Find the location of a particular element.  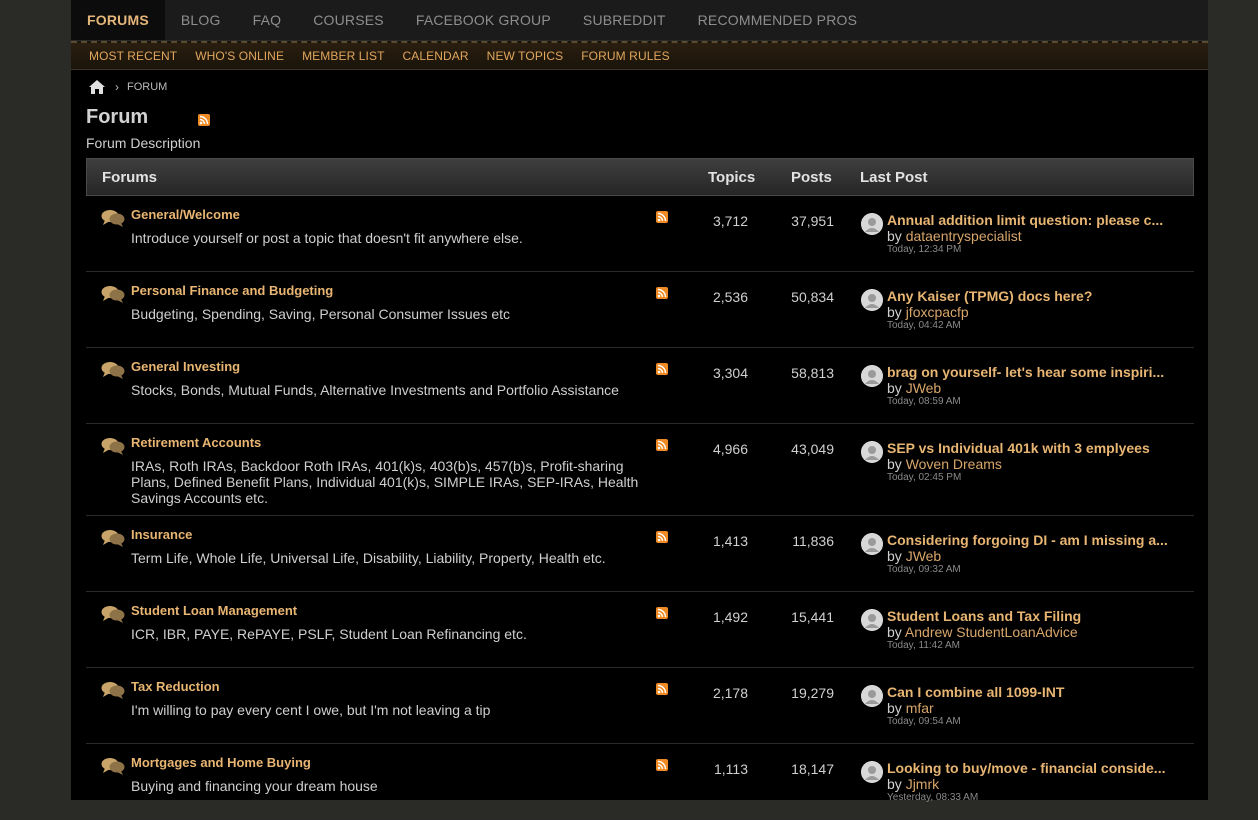

last-post-author: by jfoxcpacfp is located at coordinates (928, 312).